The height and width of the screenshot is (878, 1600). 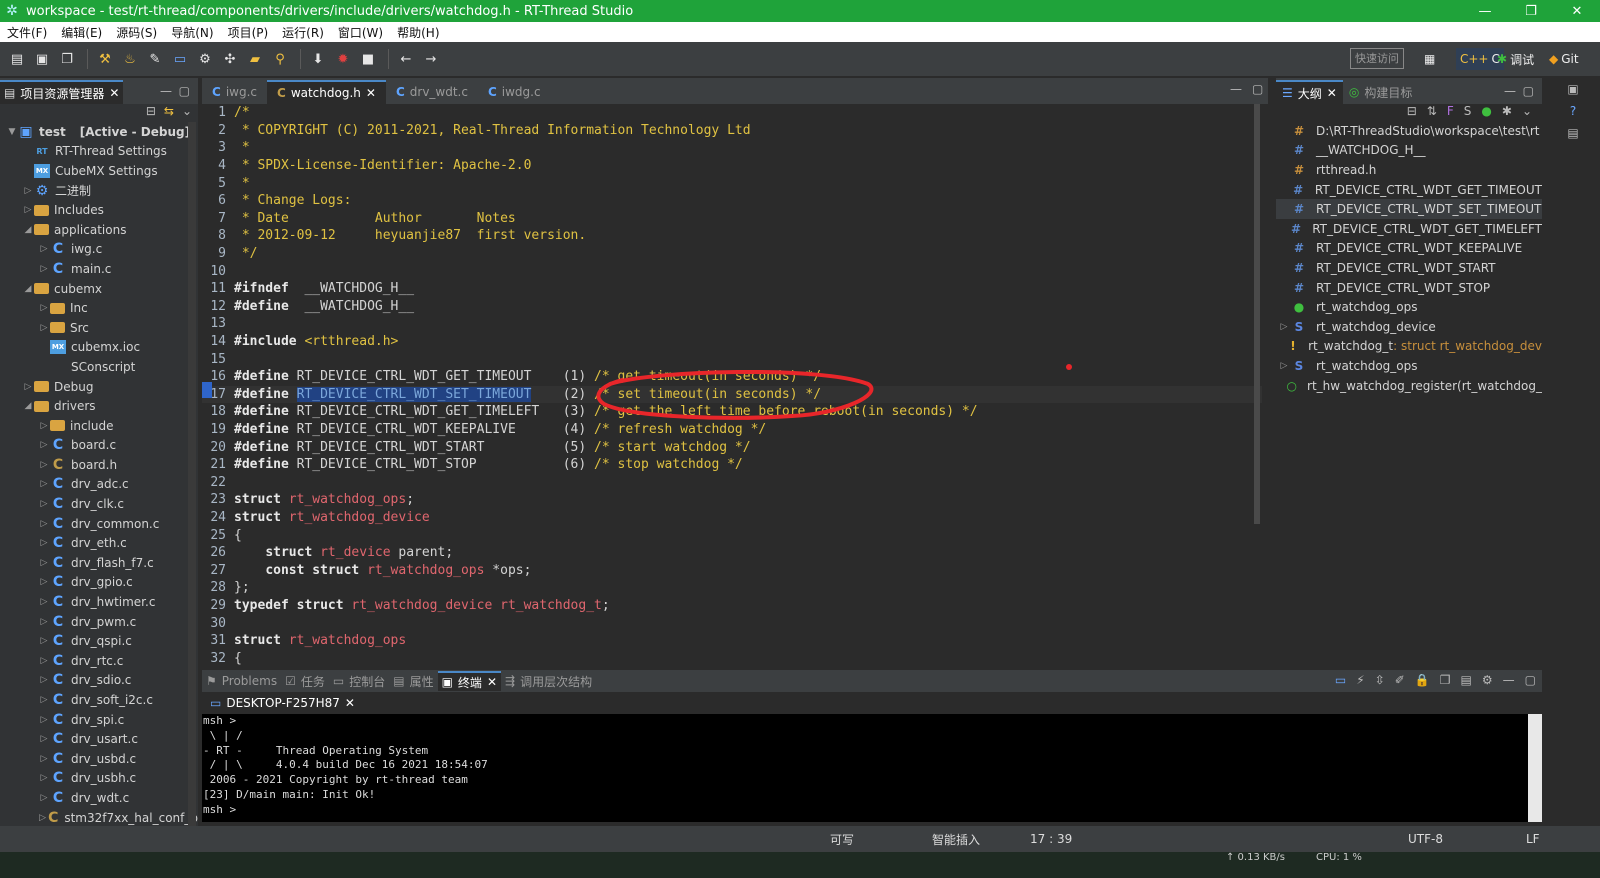 What do you see at coordinates (99, 661) in the screenshot?
I see `tree-item: ▷ Cdrv_rtc.c` at bounding box center [99, 661].